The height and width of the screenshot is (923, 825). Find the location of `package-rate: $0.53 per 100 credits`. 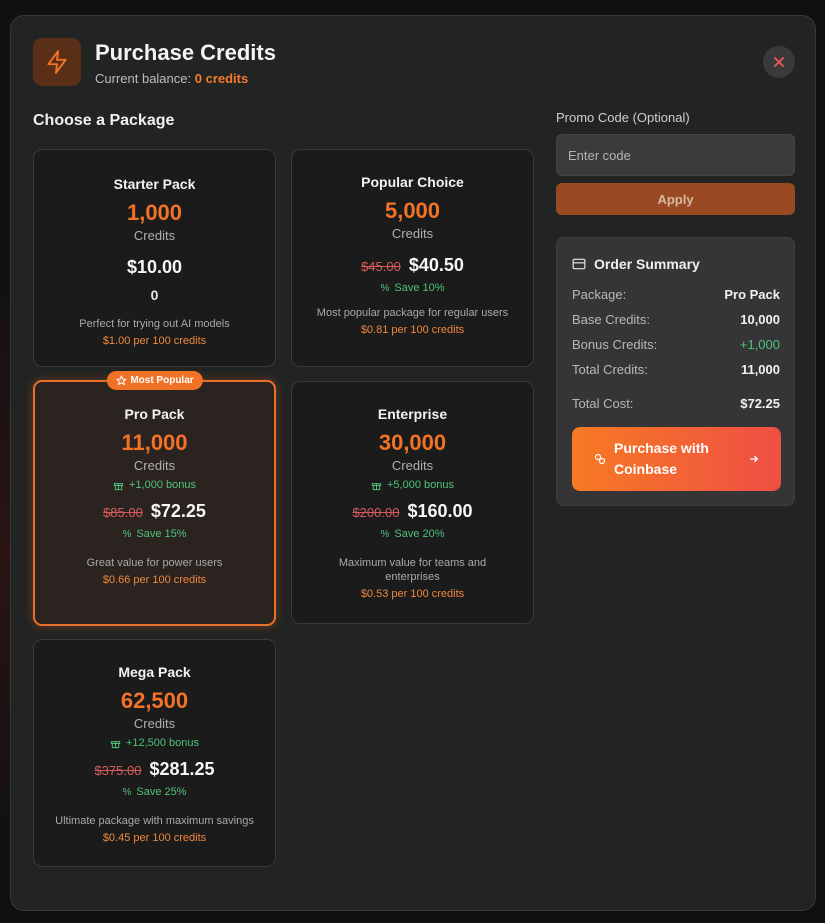

package-rate: $0.53 per 100 credits is located at coordinates (412, 594).